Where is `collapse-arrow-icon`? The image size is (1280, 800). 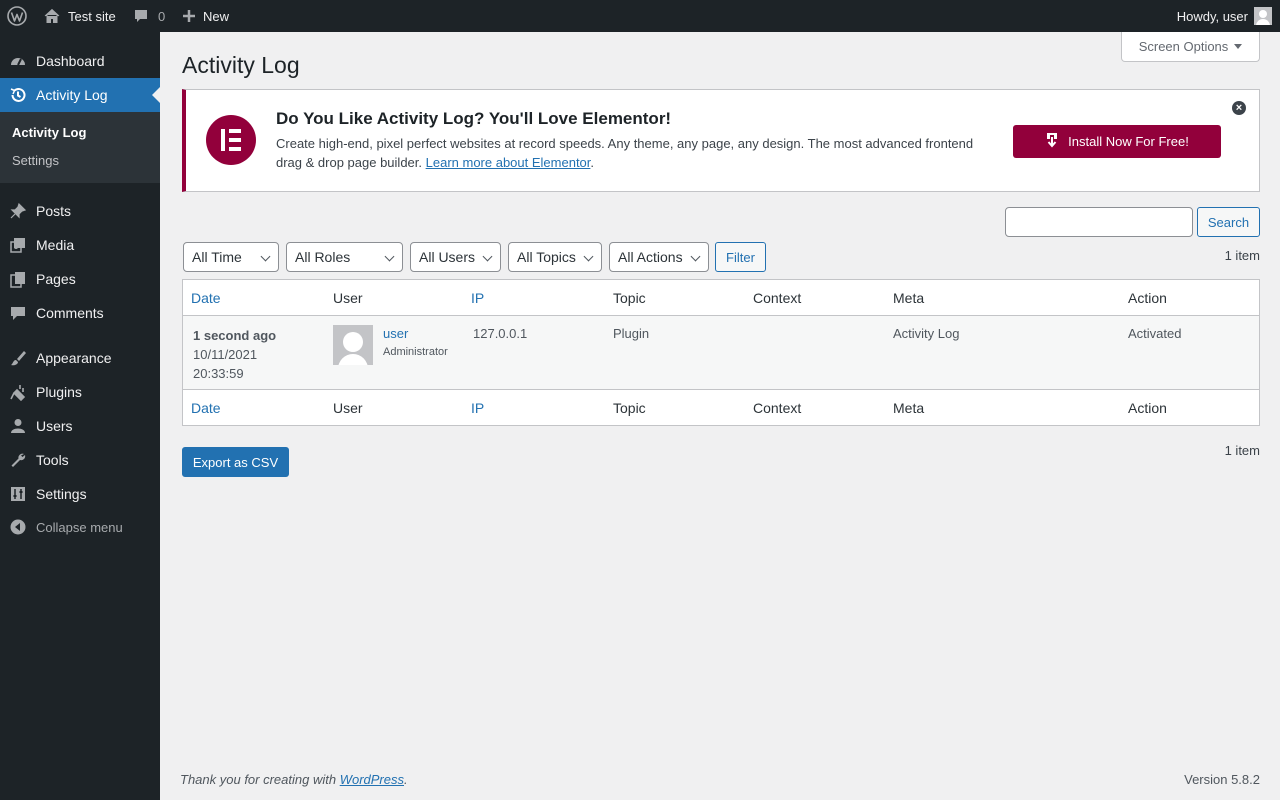
collapse-arrow-icon is located at coordinates (18, 527).